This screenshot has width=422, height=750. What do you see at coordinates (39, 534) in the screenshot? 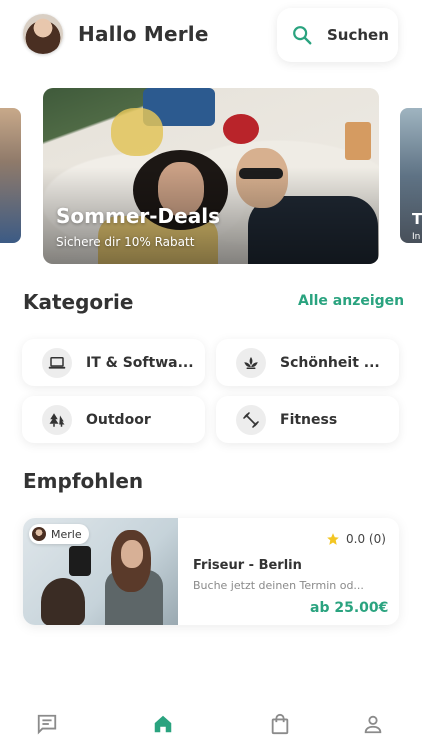
I see `provider-avatar` at bounding box center [39, 534].